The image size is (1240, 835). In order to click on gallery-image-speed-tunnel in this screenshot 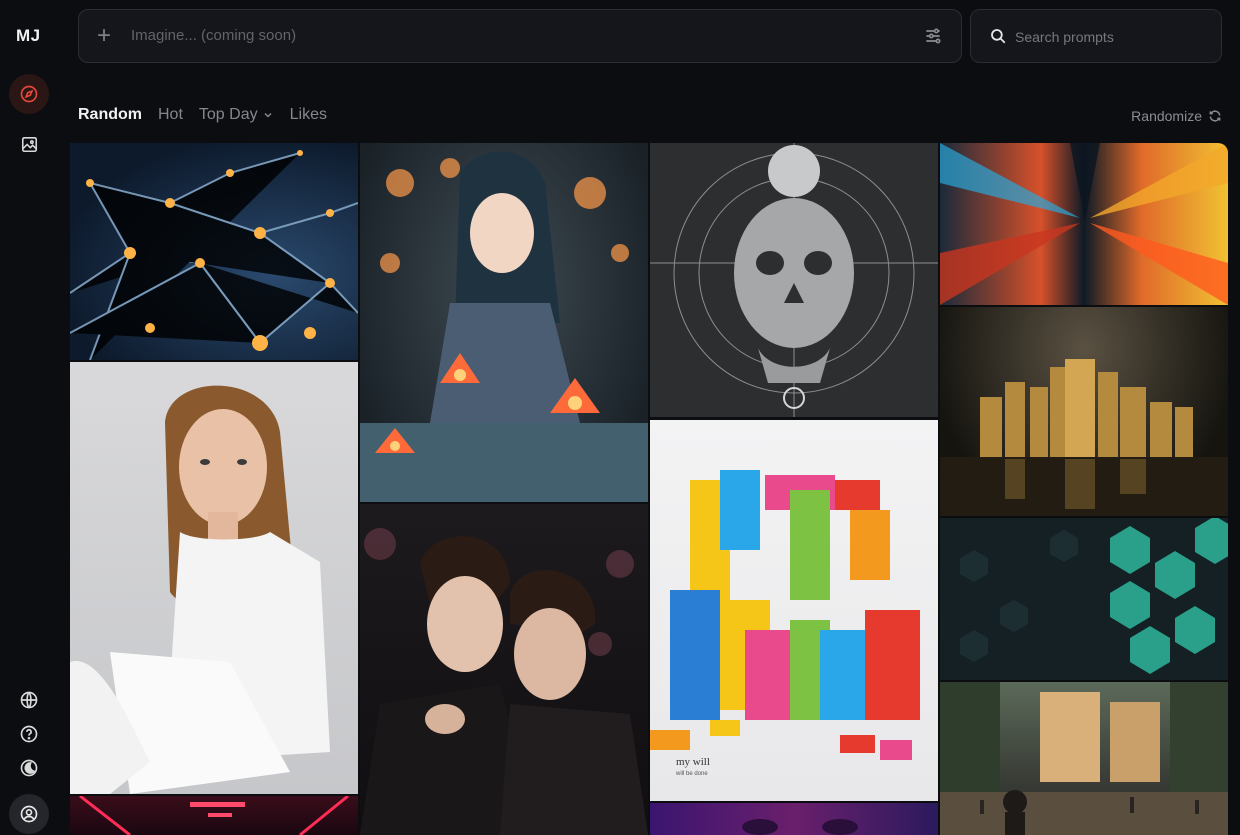, I will do `click(1084, 224)`.